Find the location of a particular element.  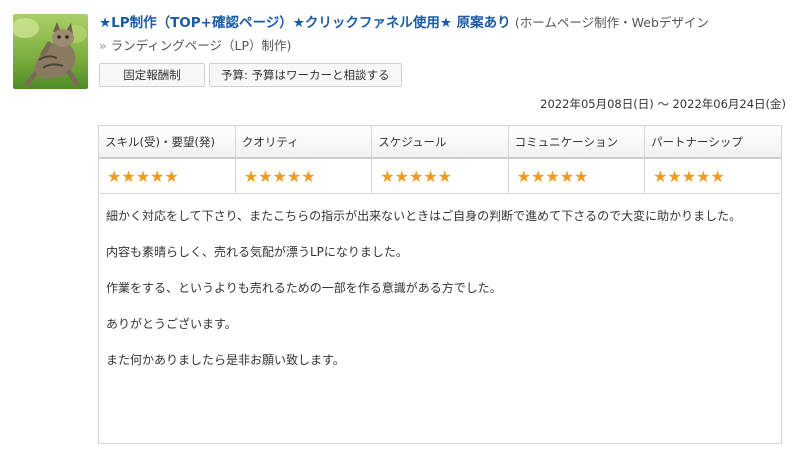

rating-cell-skill: ★★★★★ is located at coordinates (167, 176).